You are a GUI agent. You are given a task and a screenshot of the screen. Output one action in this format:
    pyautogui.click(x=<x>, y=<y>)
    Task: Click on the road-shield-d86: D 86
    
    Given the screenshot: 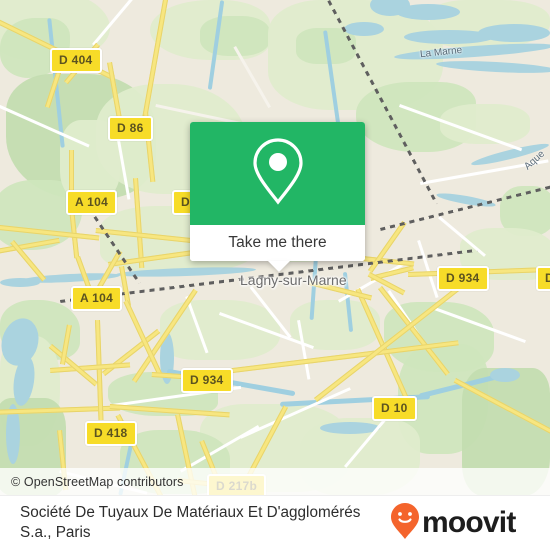 What is the action you would take?
    pyautogui.click(x=130, y=128)
    